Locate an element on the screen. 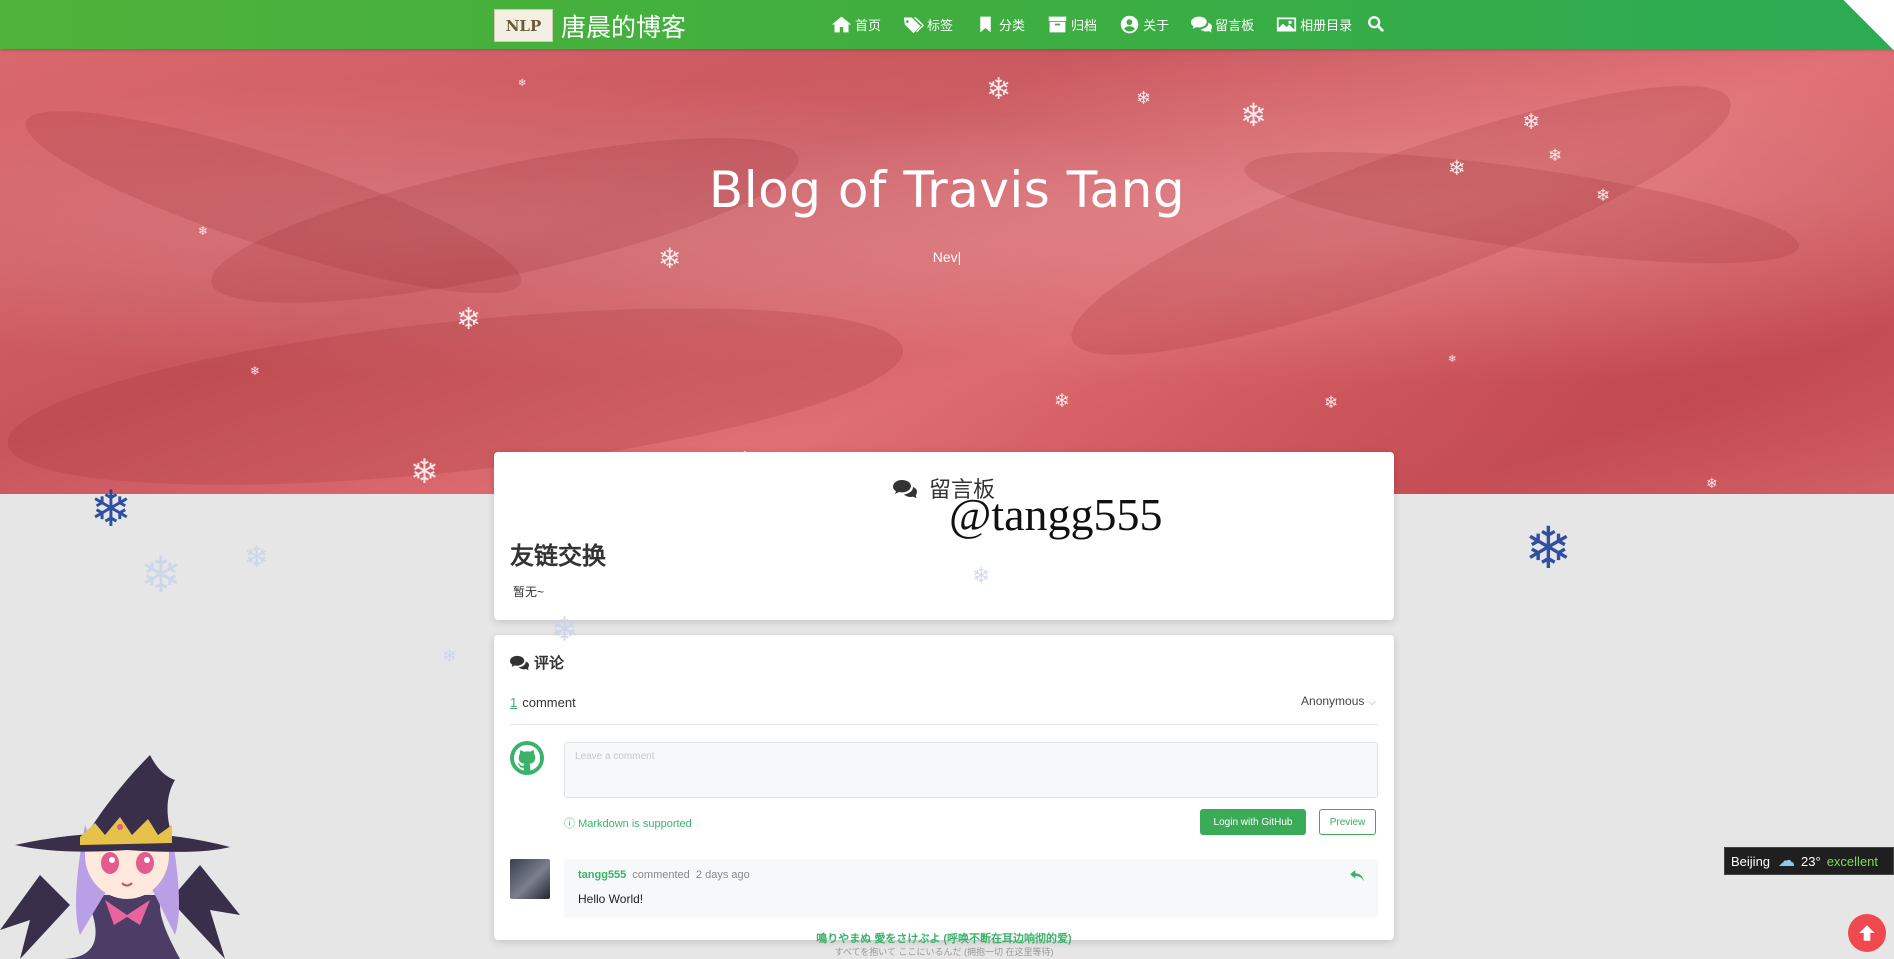  arrow-up-icon is located at coordinates (1867, 933).